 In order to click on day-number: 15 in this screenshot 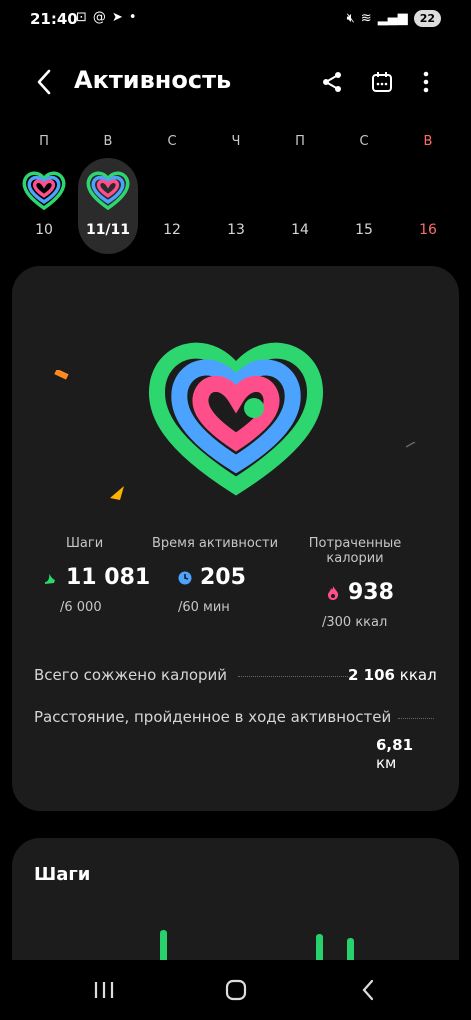, I will do `click(364, 230)`.